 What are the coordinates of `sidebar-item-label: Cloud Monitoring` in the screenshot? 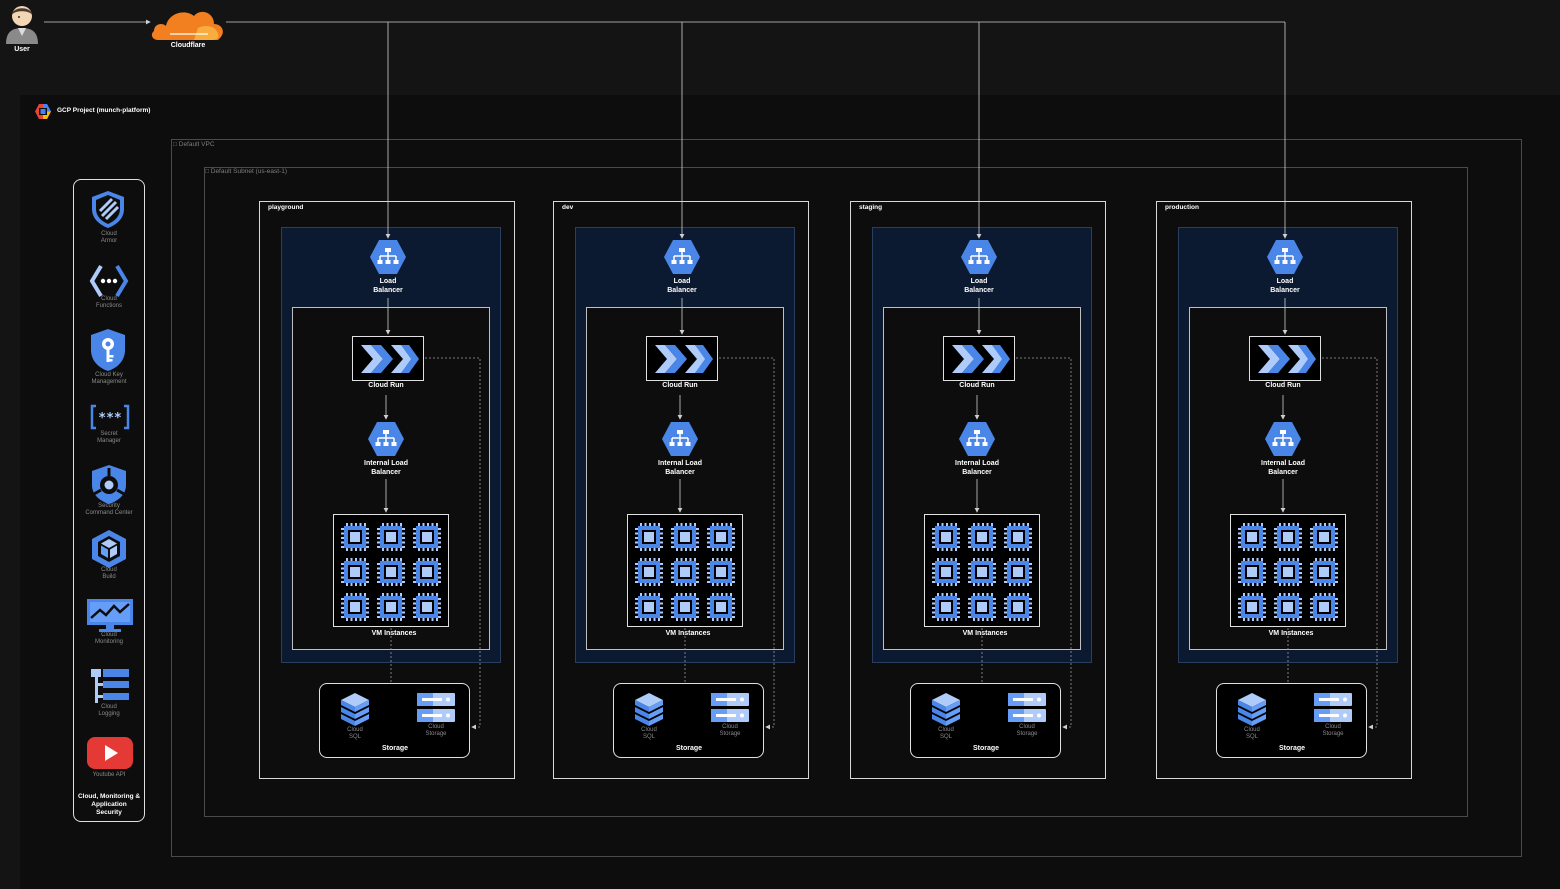 It's located at (108, 638).